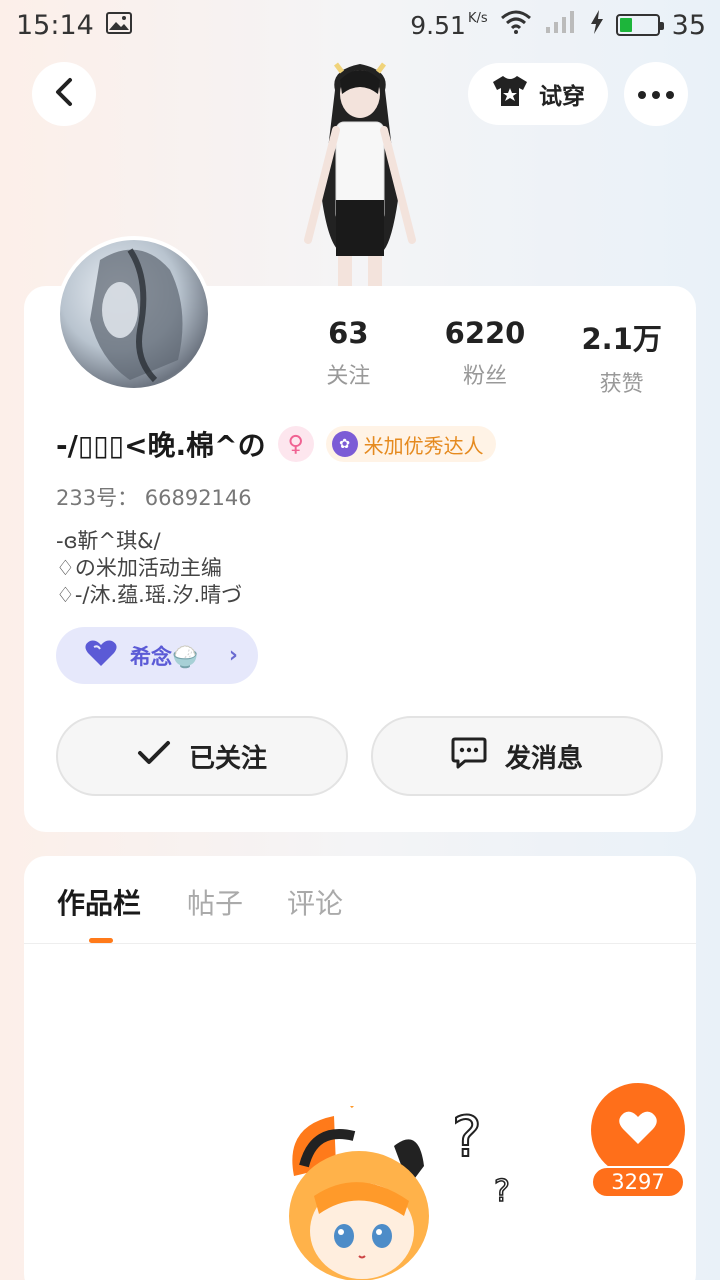 This screenshot has width=720, height=1280. What do you see at coordinates (118, 25) in the screenshot?
I see `image-icon` at bounding box center [118, 25].